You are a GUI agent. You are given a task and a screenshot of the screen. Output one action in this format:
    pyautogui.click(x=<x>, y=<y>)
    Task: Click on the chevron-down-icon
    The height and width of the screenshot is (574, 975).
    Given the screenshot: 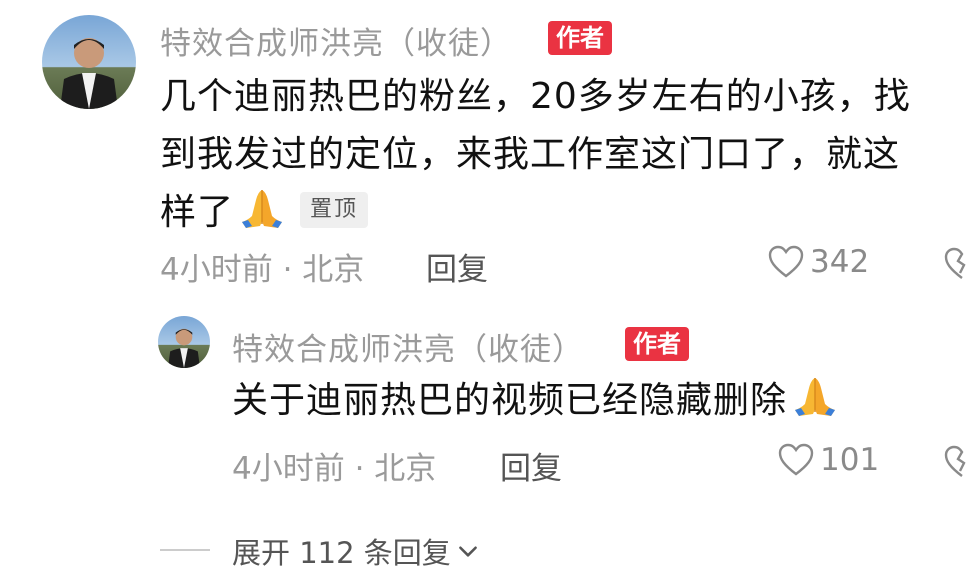 What is the action you would take?
    pyautogui.click(x=467, y=551)
    